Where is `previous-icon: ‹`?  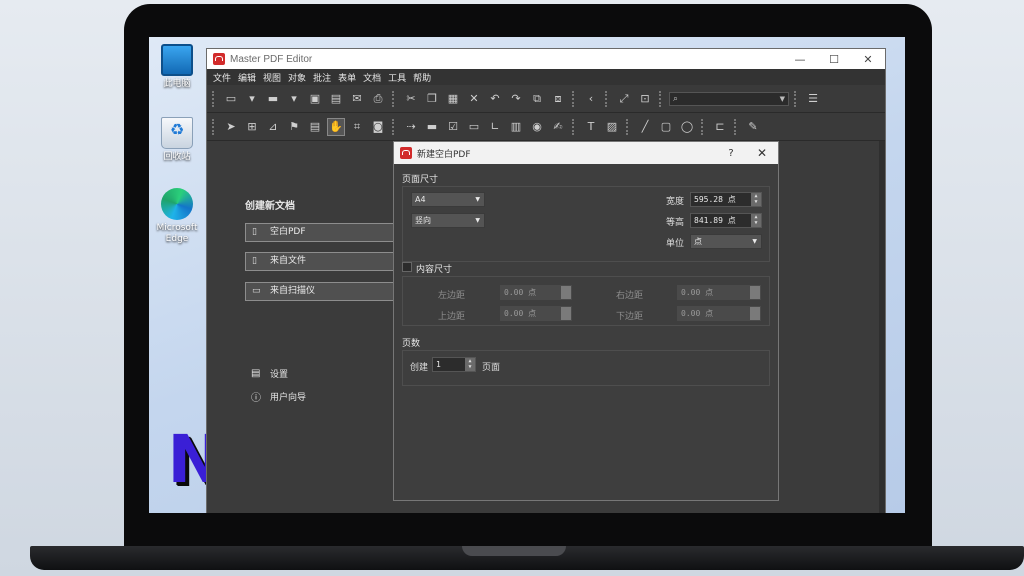 previous-icon: ‹ is located at coordinates (591, 99).